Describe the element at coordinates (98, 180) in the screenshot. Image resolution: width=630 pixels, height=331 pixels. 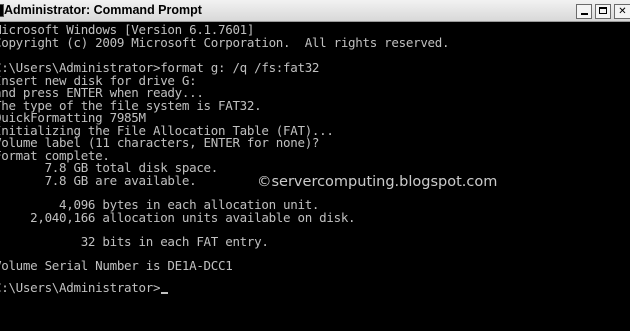
I see `console-line: 7.8 GB are available.` at that location.